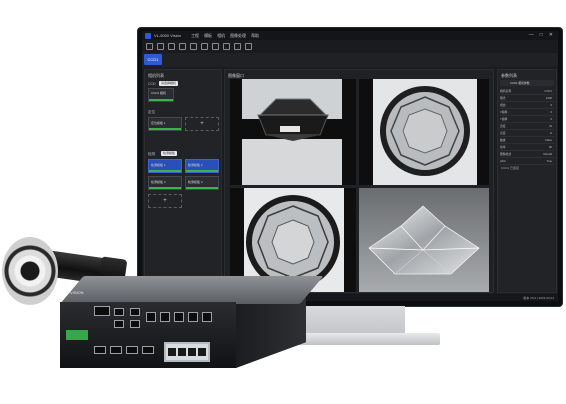 The image size is (566, 404). Describe the element at coordinates (193, 46) in the screenshot. I see `run-icon` at that location.